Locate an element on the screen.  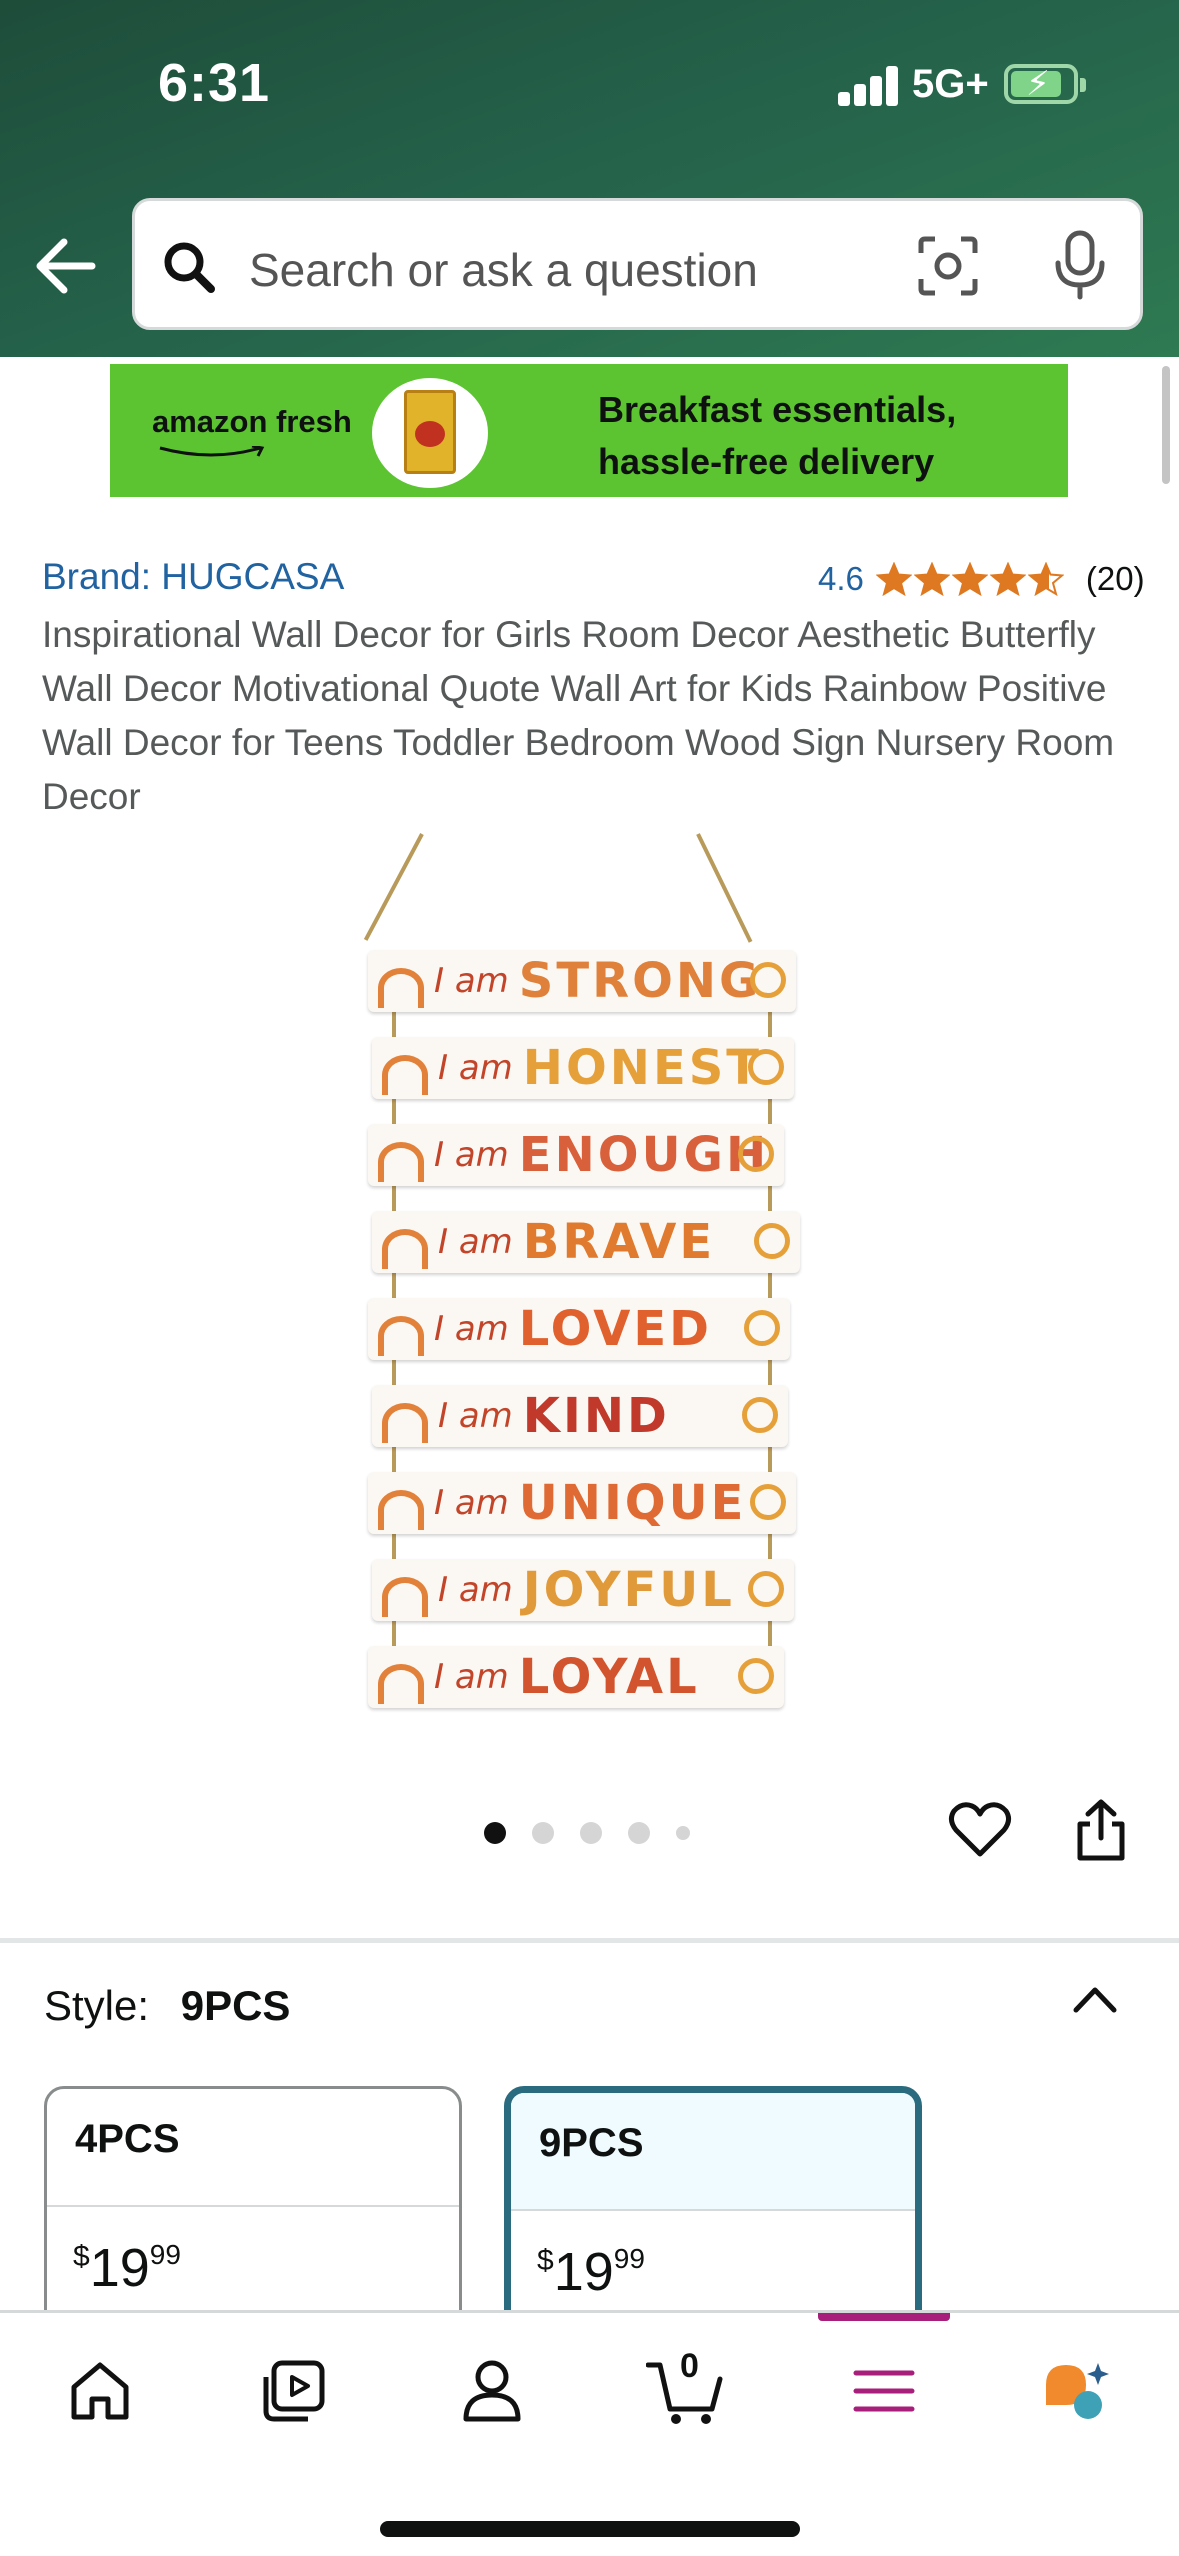
bottom-navigation: 0 is located at coordinates (589, 2433).